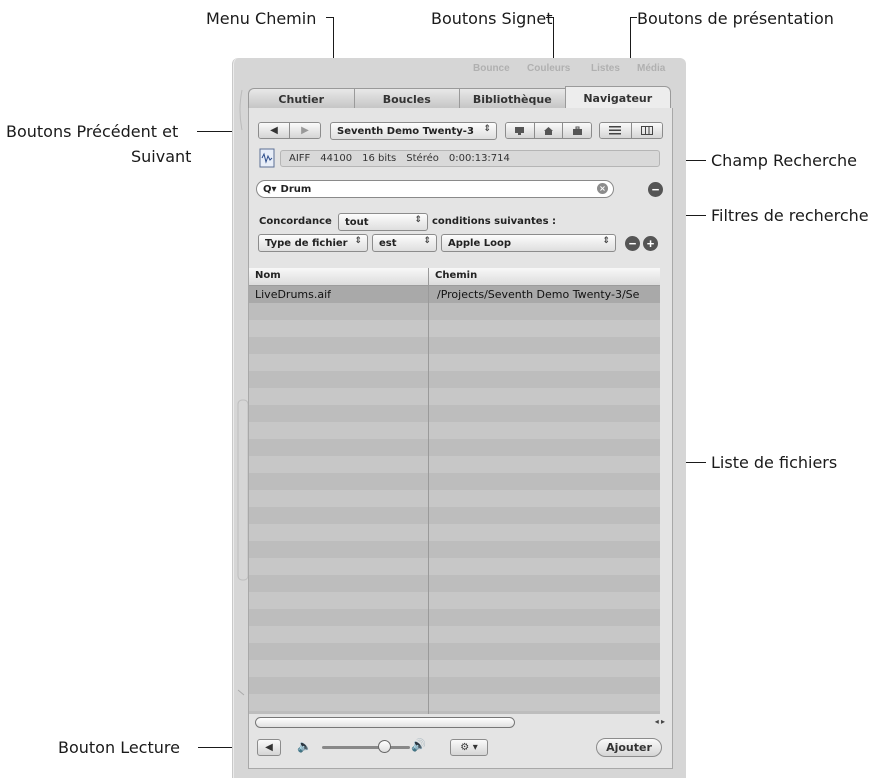 The width and height of the screenshot is (884, 779). What do you see at coordinates (366, 747) in the screenshot?
I see `volume-slider-track` at bounding box center [366, 747].